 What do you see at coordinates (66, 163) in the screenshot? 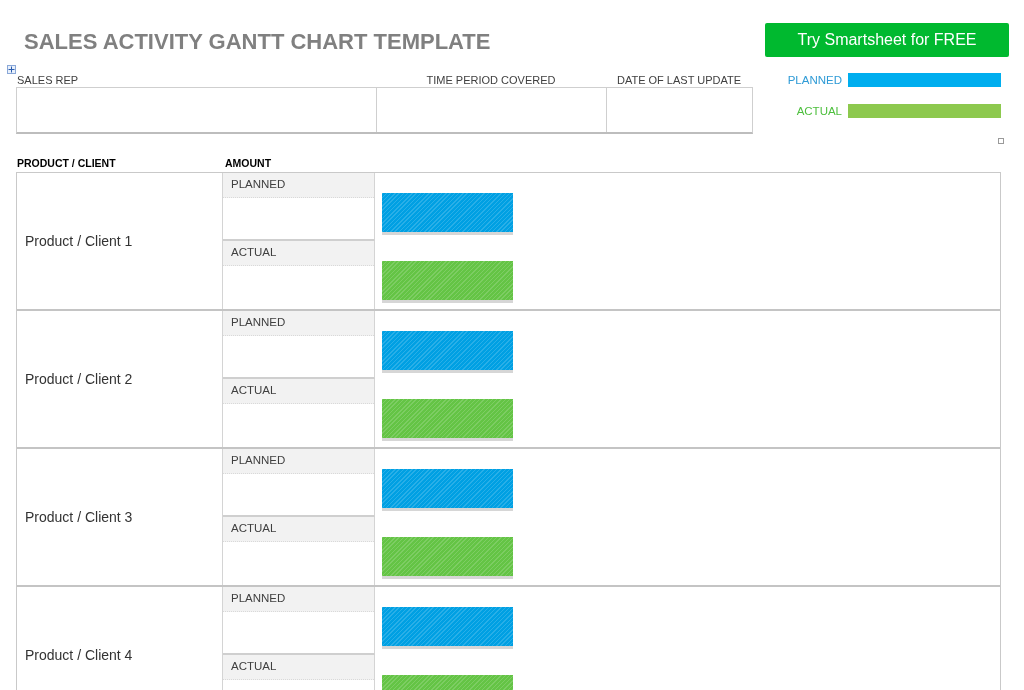
I see `column-header: PRODUCT / CLIENT` at bounding box center [66, 163].